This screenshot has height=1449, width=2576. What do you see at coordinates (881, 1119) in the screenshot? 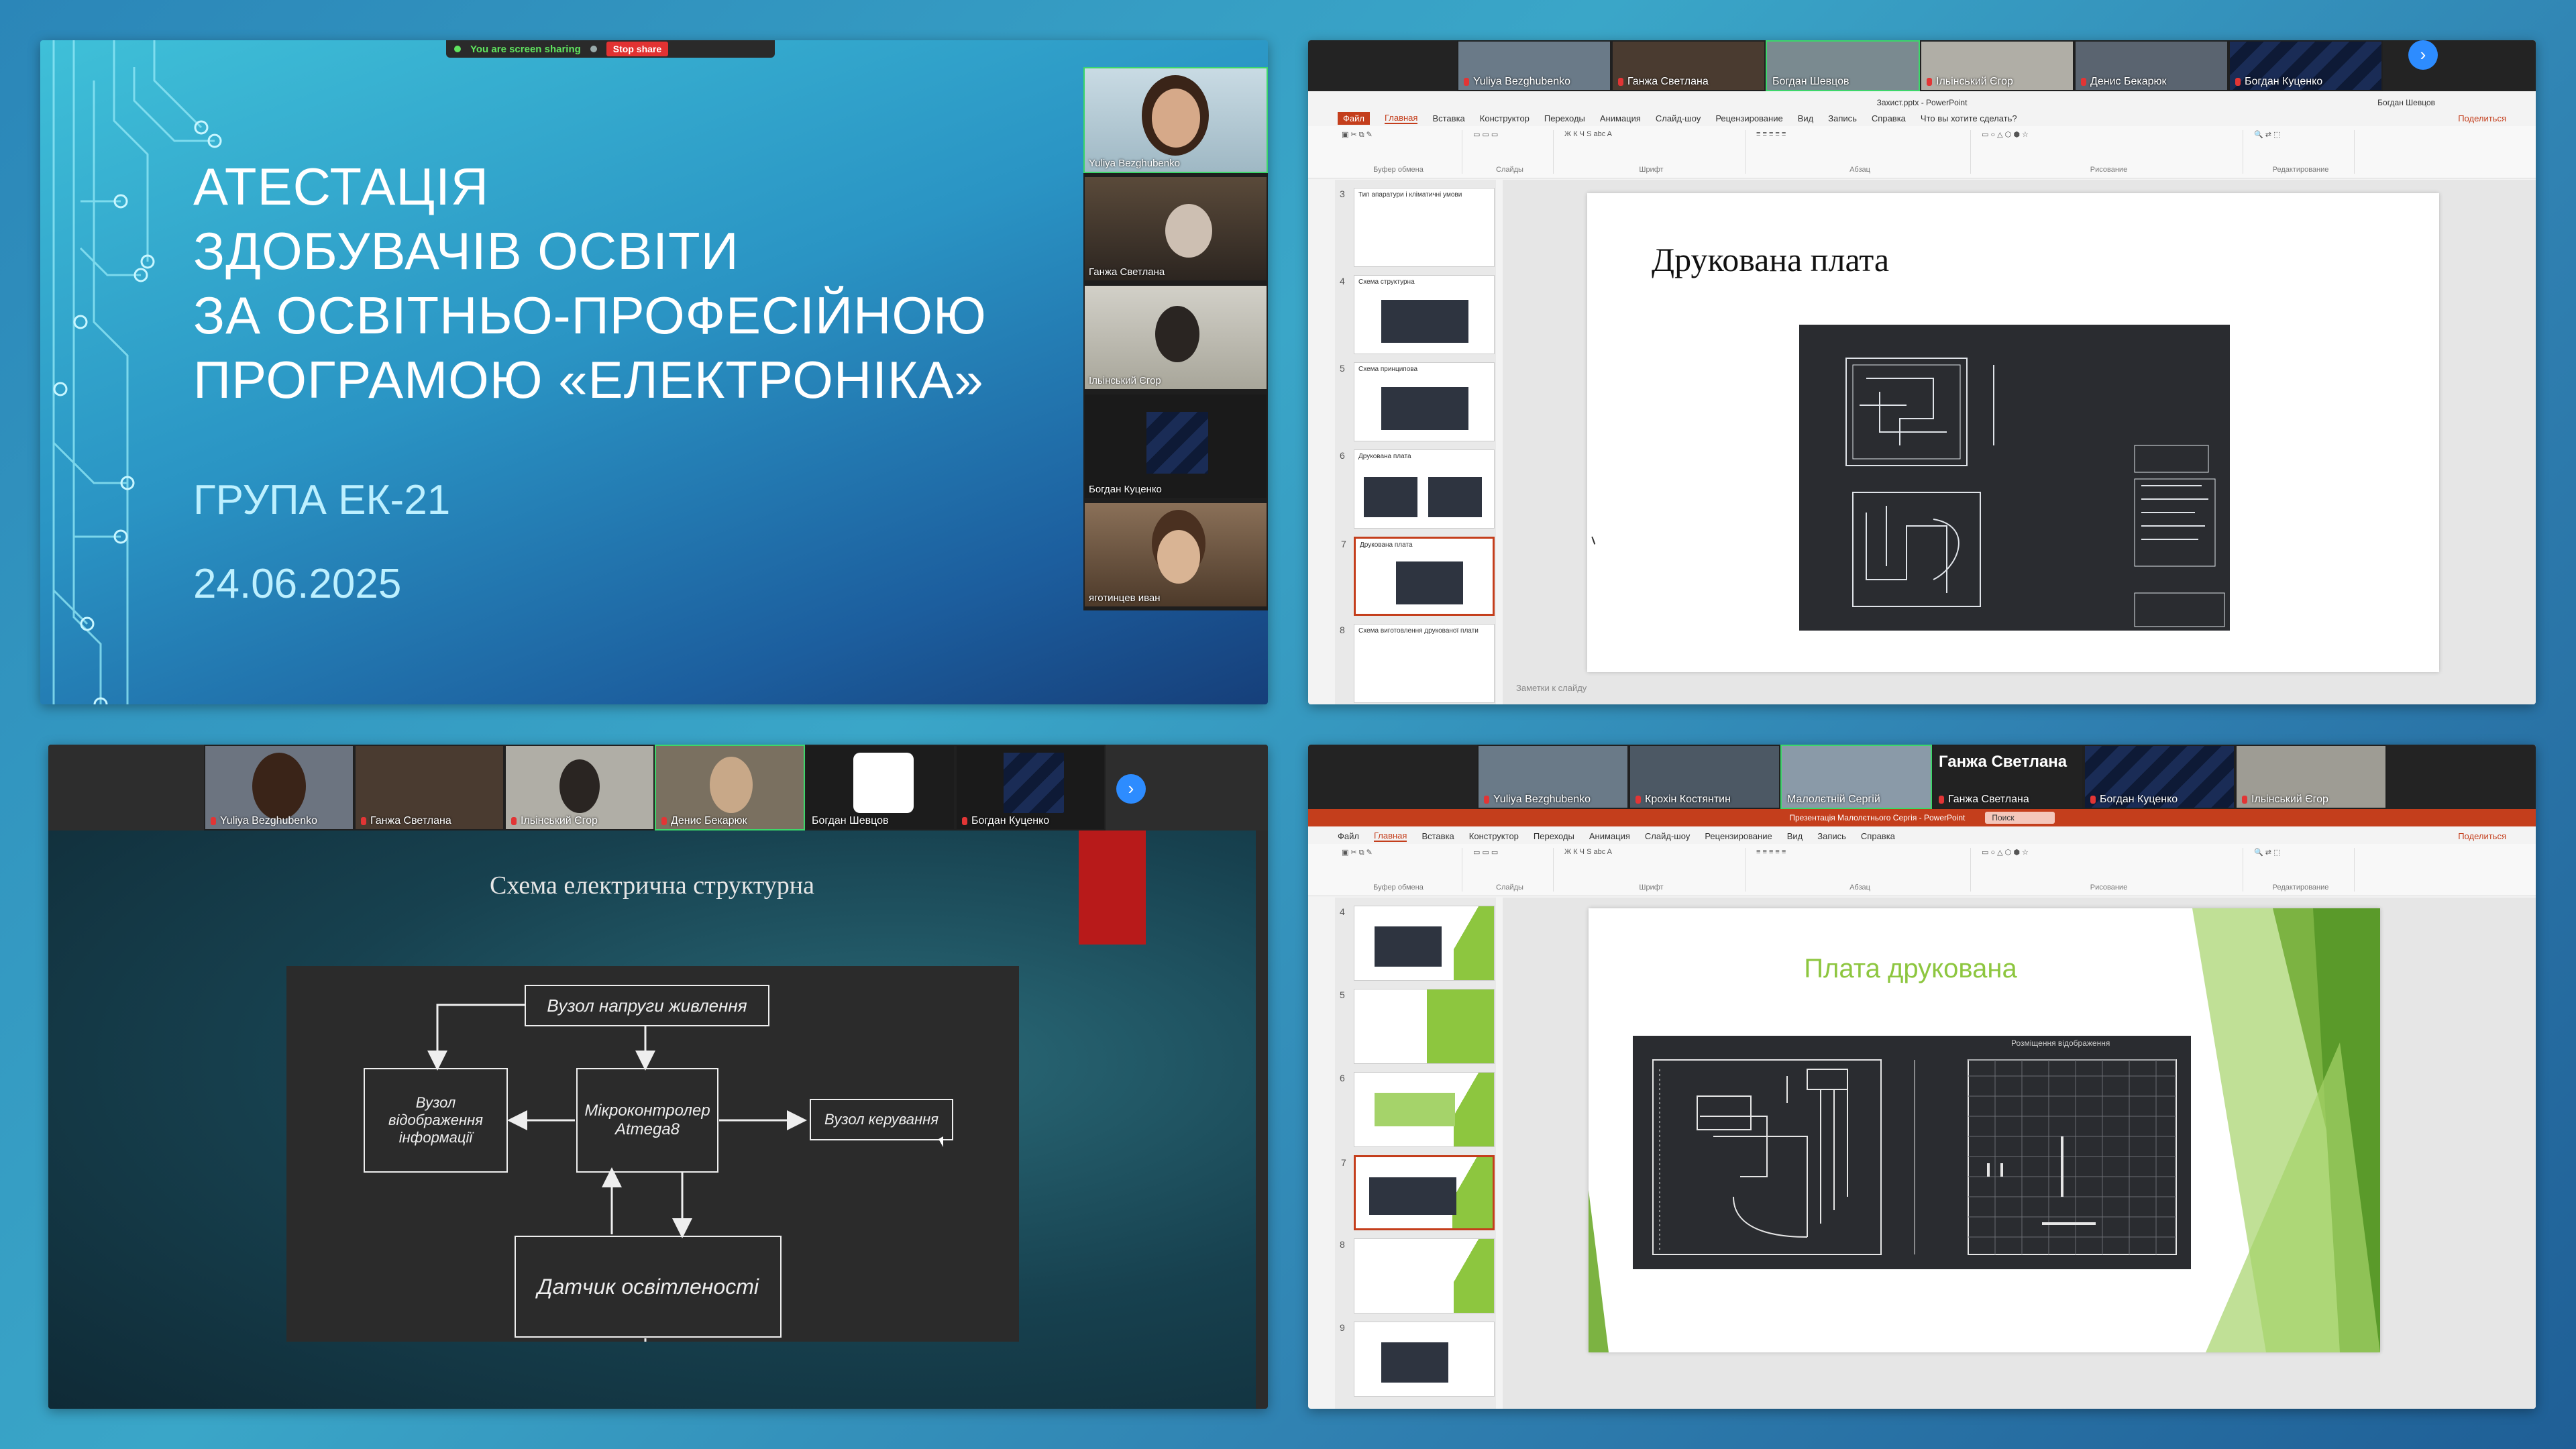
I see `block-control: Вузол керування` at bounding box center [881, 1119].